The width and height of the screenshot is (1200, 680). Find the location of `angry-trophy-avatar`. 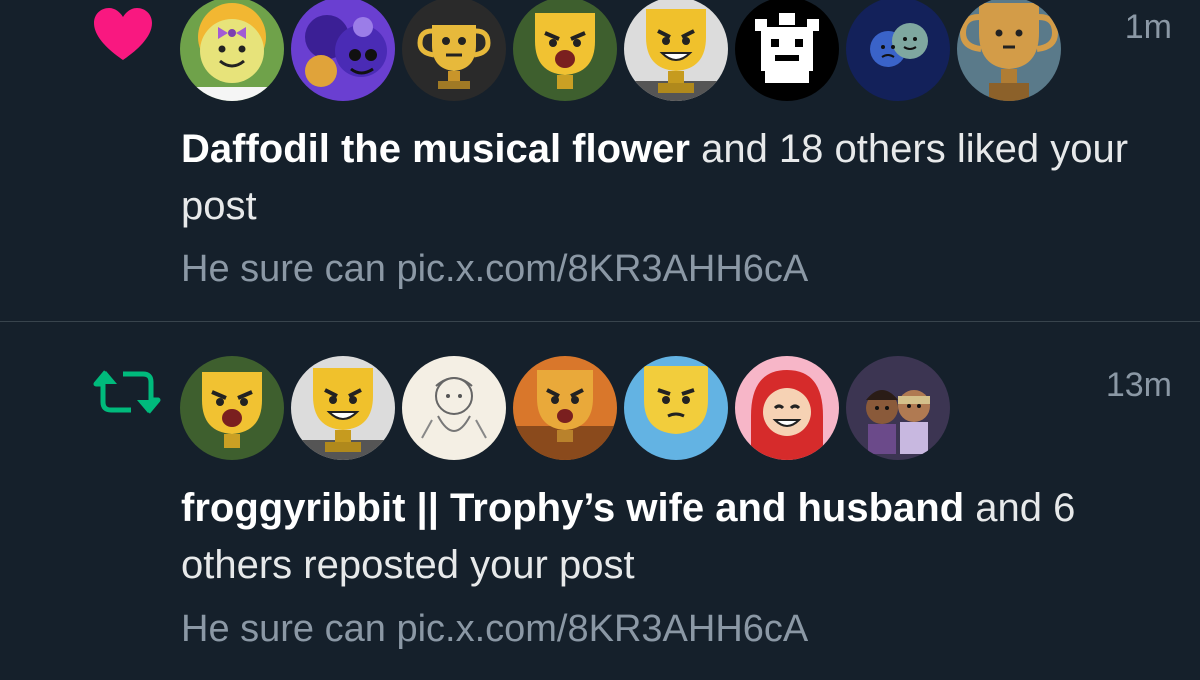

angry-trophy-avatar is located at coordinates (565, 408).